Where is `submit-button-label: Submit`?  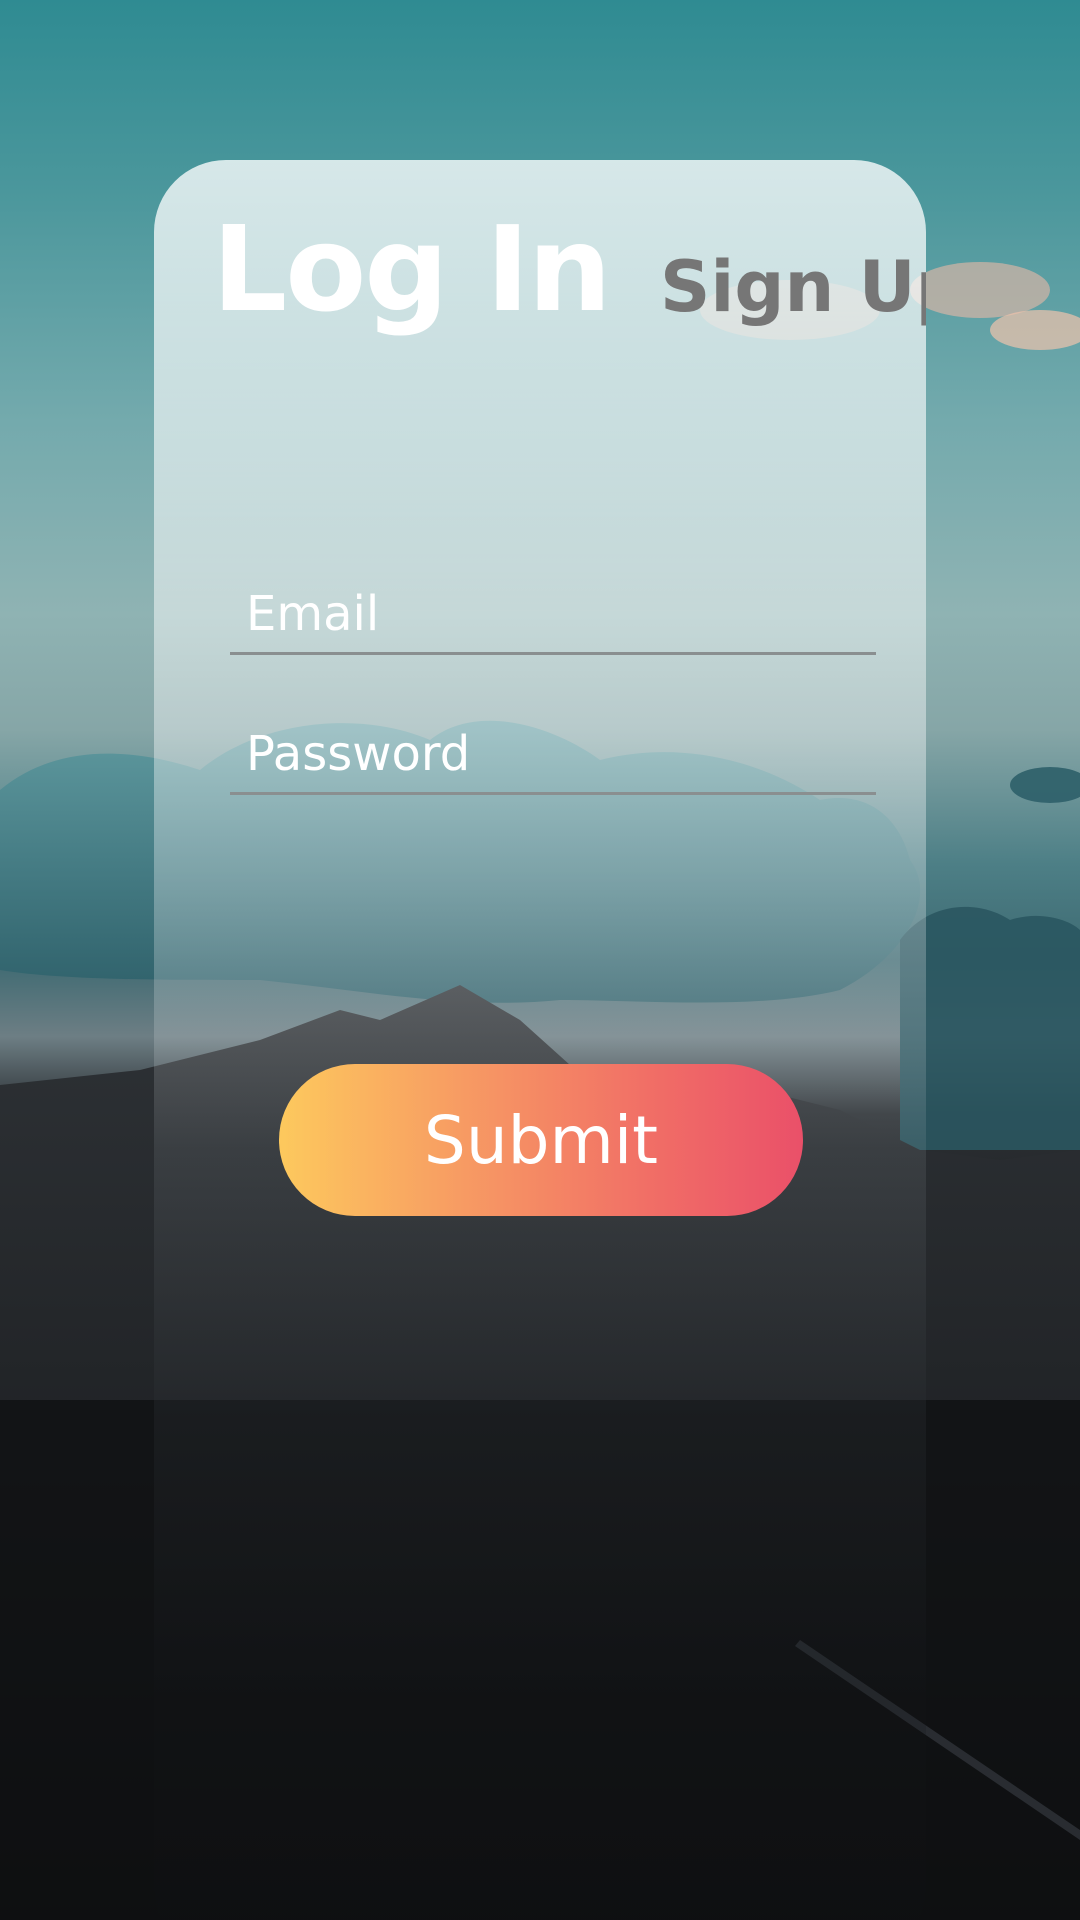
submit-button-label: Submit is located at coordinates (541, 1140).